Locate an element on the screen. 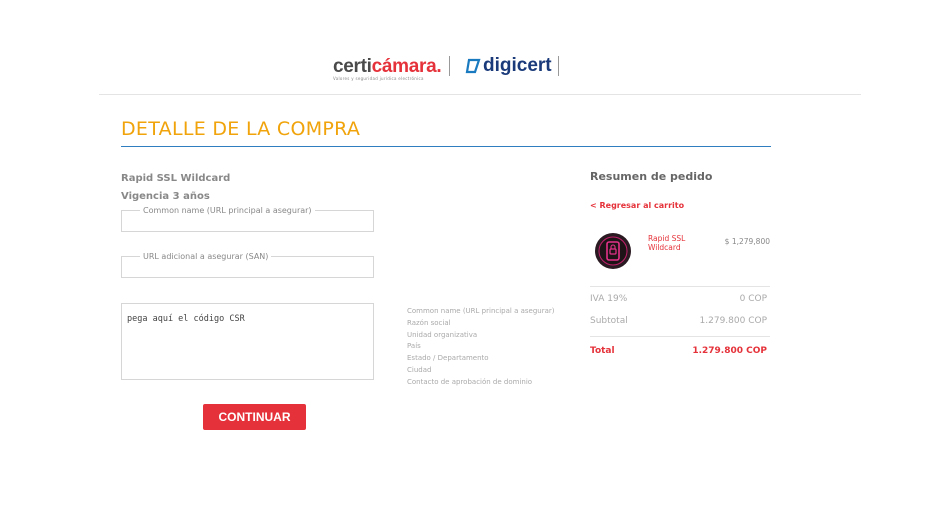 This screenshot has width=952, height=530. certicamara-logo: certicámara. is located at coordinates (387, 66).